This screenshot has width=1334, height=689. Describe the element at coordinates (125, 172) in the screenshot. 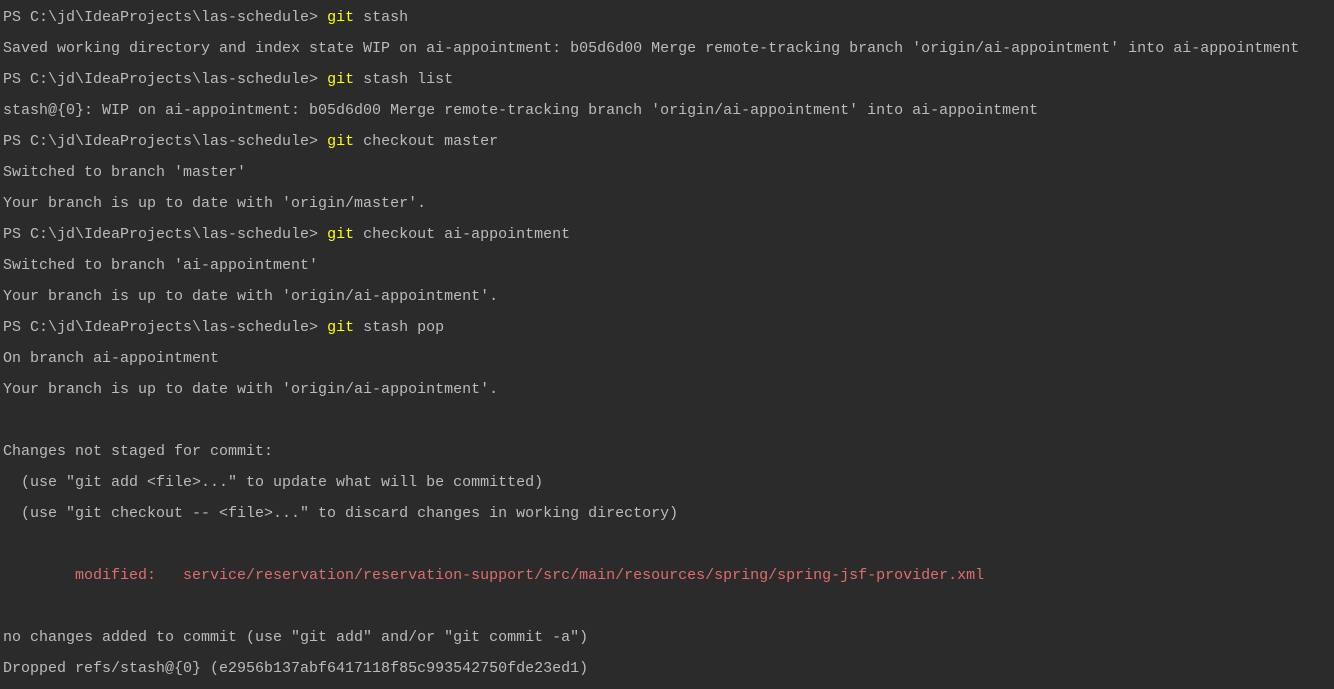

I see `output-line: Switched to branch 'master'` at that location.